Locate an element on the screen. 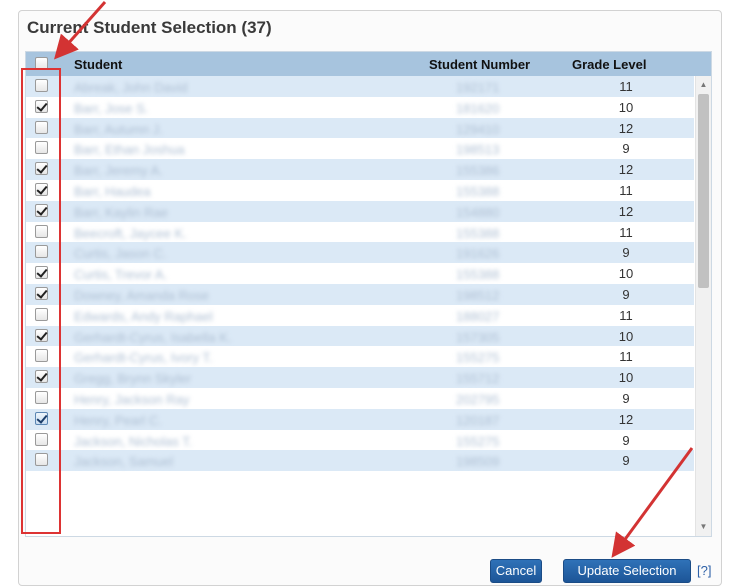  checkbox-column-highlight is located at coordinates (41, 301).